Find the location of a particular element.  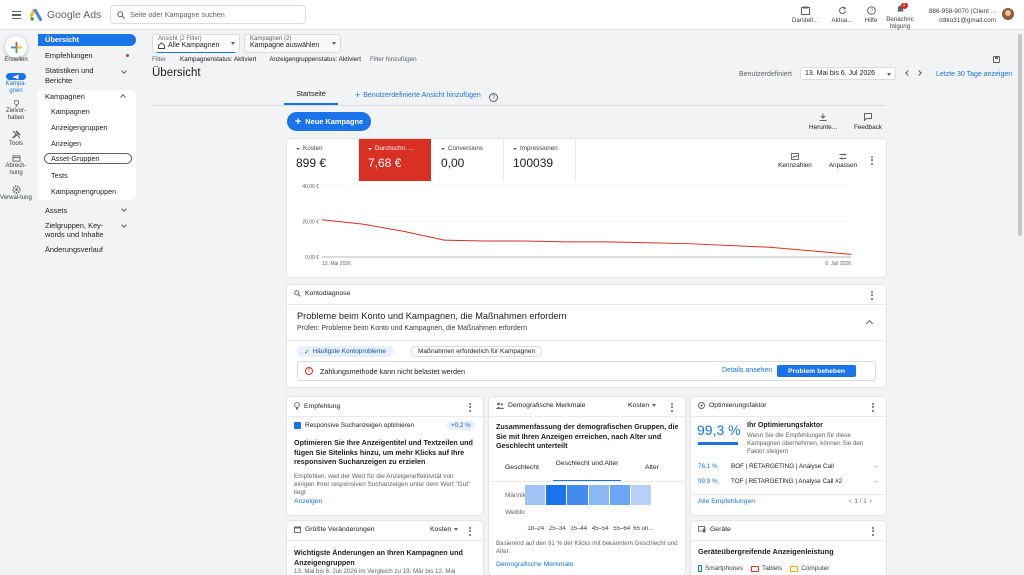

rail-item-tools: Tools is located at coordinates (16, 138).